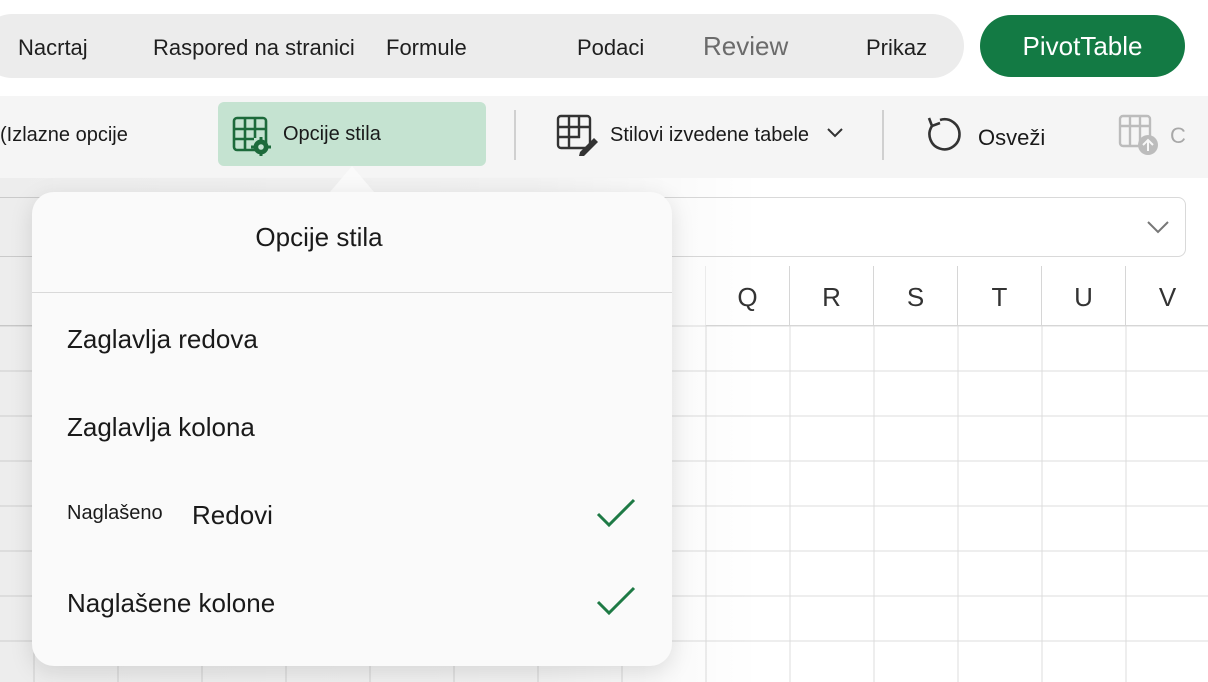  What do you see at coordinates (352, 514) in the screenshot?
I see `option-banded-rows: Naglašeno Redovi` at bounding box center [352, 514].